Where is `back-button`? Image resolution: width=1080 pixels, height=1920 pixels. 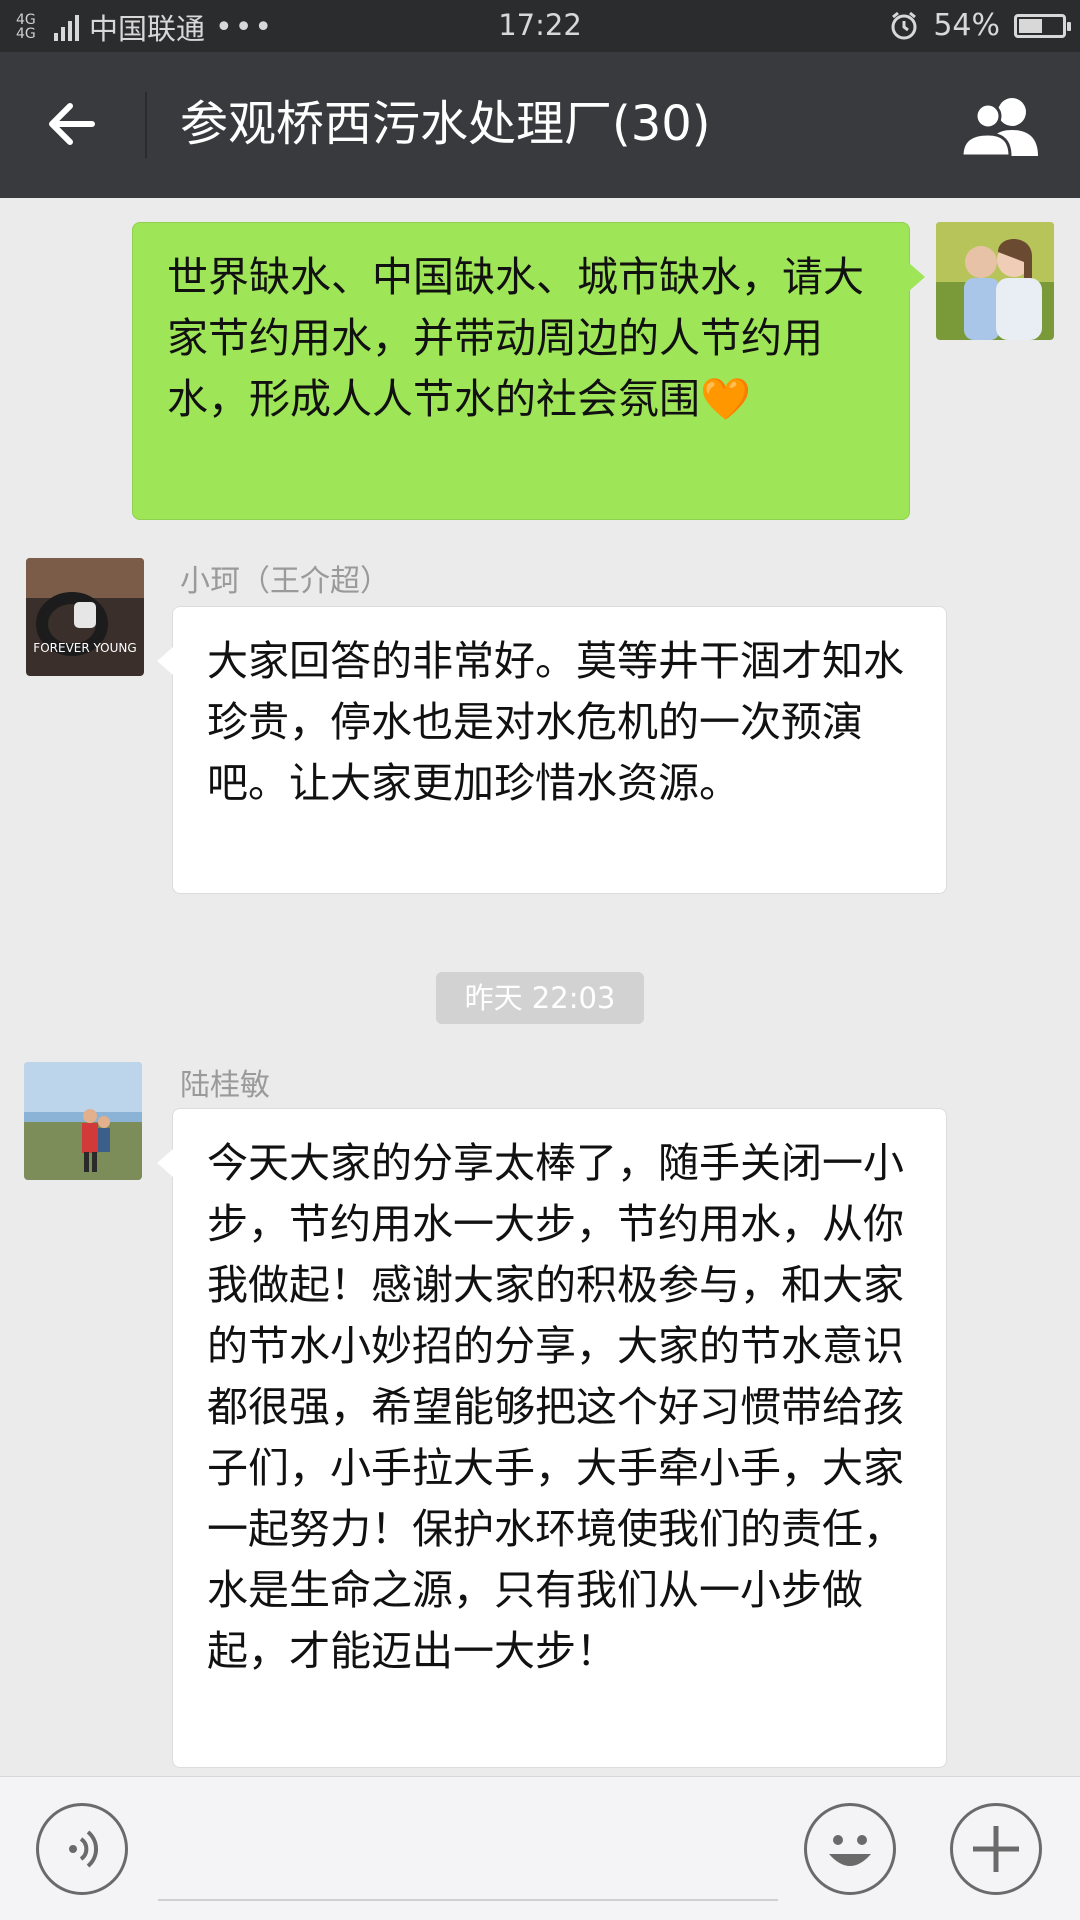 back-button is located at coordinates (72, 124).